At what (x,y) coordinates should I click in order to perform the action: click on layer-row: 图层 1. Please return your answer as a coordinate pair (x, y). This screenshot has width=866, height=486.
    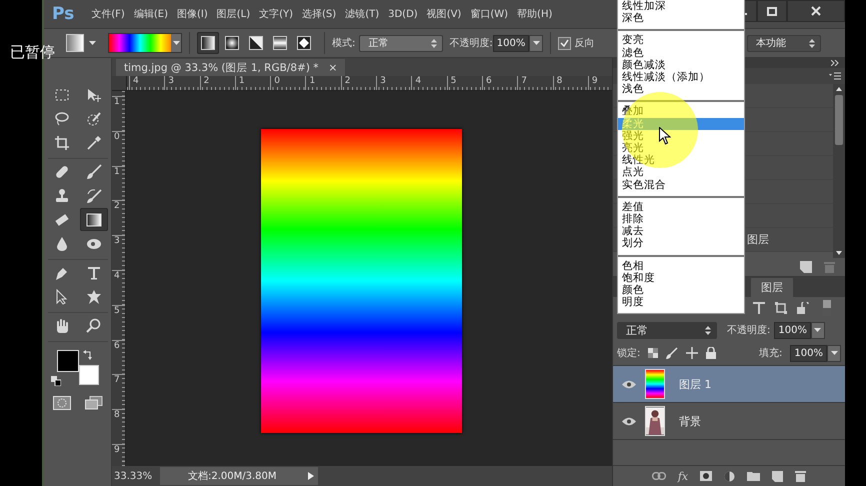
    Looking at the image, I should click on (729, 384).